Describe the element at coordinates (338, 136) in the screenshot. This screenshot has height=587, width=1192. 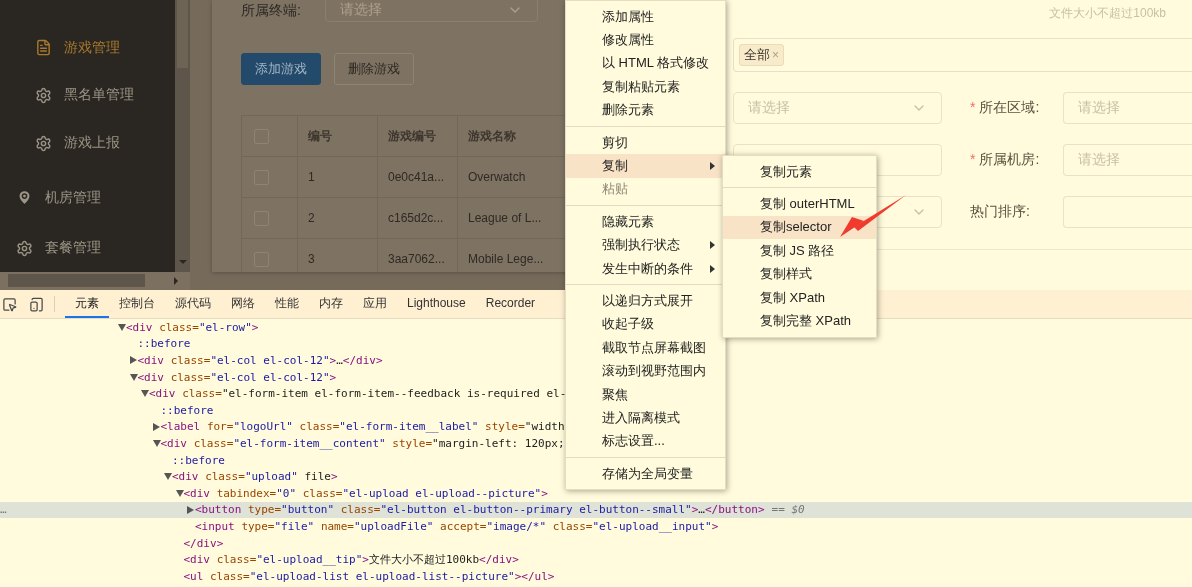
I see `column-header: 编号` at that location.